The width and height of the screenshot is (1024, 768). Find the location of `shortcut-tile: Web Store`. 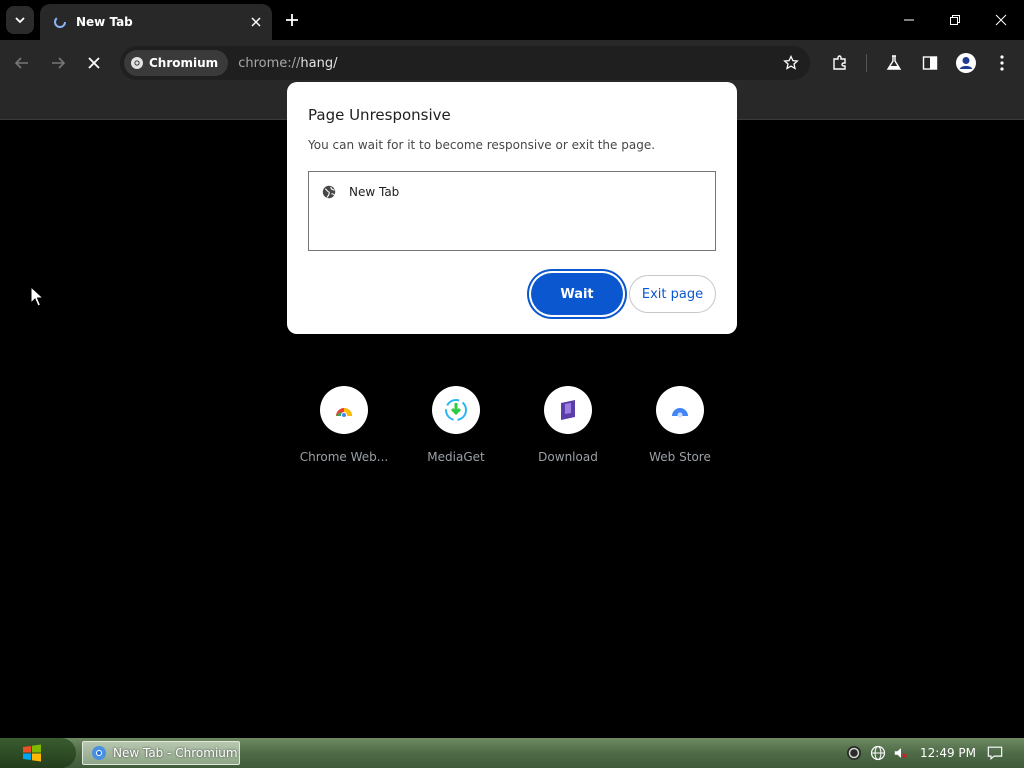

shortcut-tile: Web Store is located at coordinates (680, 425).